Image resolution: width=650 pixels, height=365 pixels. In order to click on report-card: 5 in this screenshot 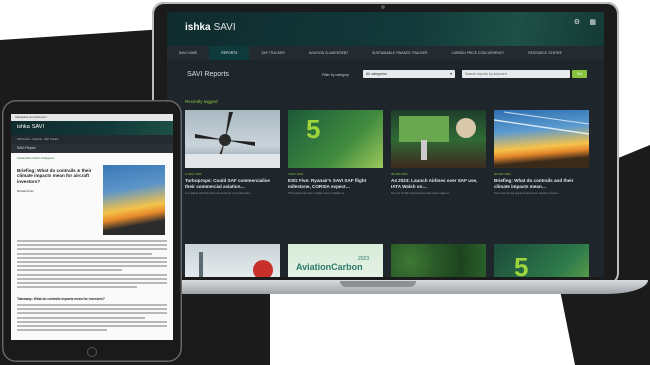, I will do `click(541, 260)`.